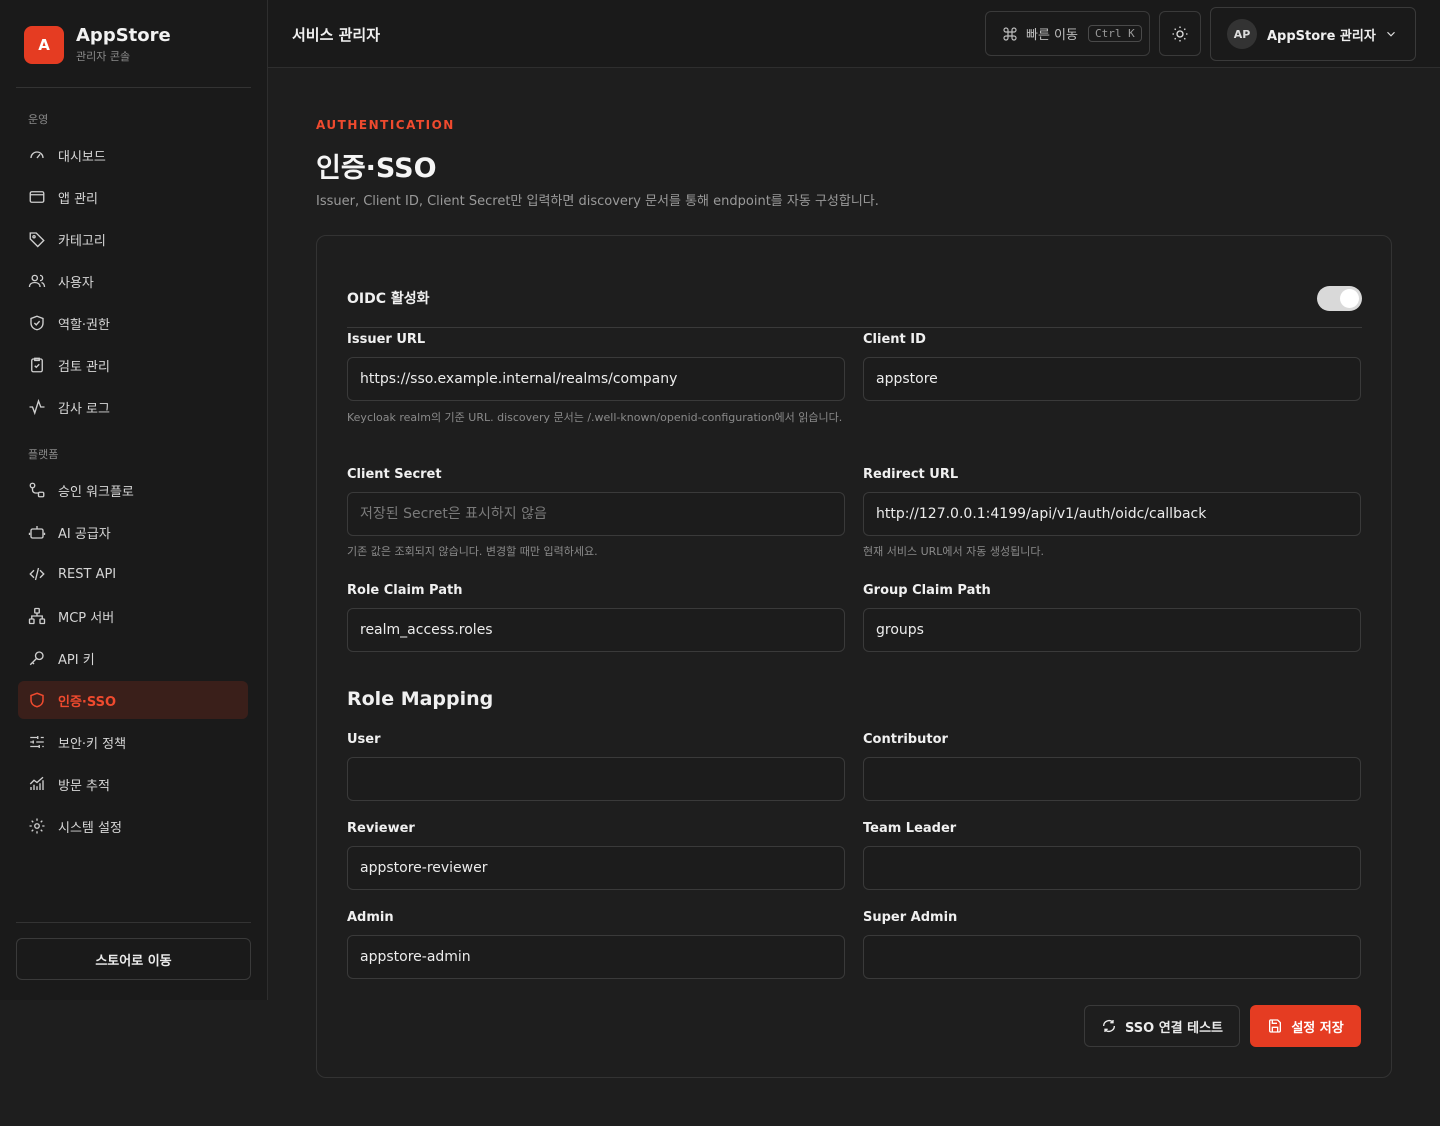 This screenshot has width=1440, height=1126. Describe the element at coordinates (37, 826) in the screenshot. I see `gear-icon` at that location.